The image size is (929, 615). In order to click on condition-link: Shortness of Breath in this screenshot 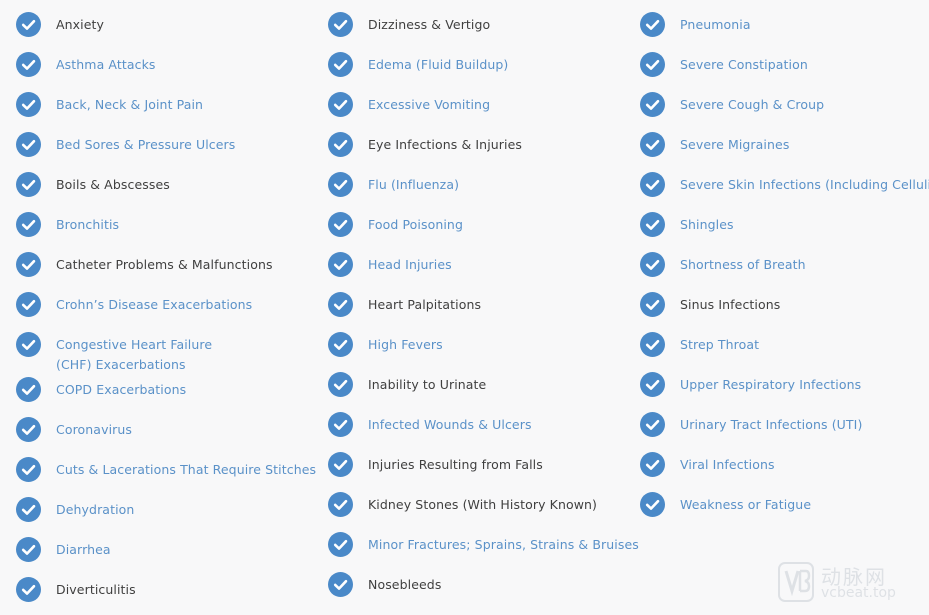, I will do `click(743, 265)`.